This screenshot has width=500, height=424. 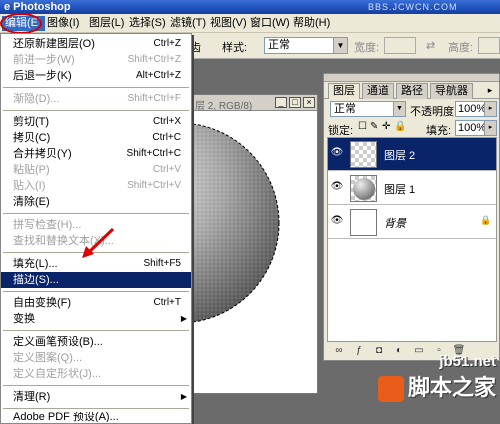 What do you see at coordinates (359, 350) in the screenshot?
I see `layer-style-icon: ƒ` at bounding box center [359, 350].